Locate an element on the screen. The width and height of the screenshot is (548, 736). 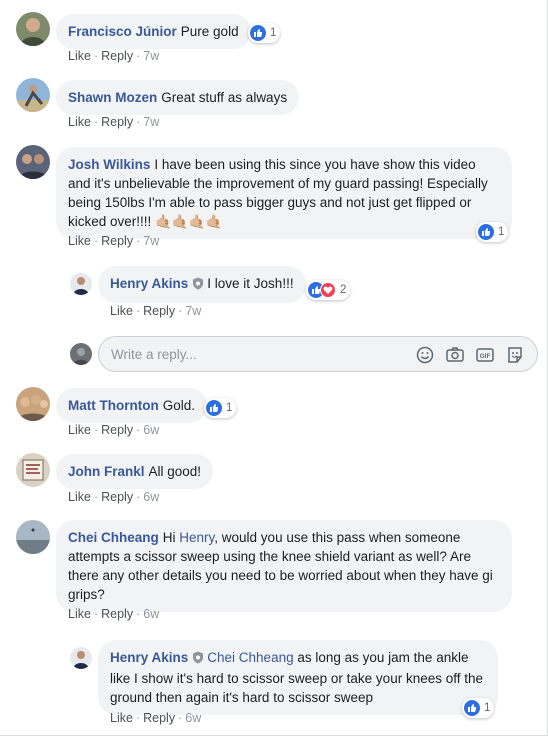
emoji-icon is located at coordinates (425, 355).